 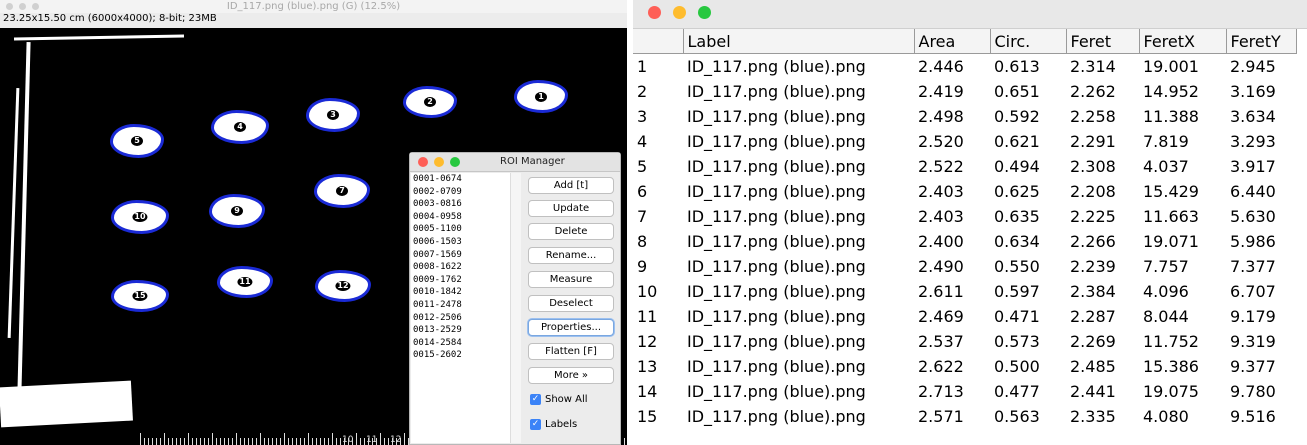 What do you see at coordinates (1261, 41) in the screenshot?
I see `column-header-ferety: FeretY` at bounding box center [1261, 41].